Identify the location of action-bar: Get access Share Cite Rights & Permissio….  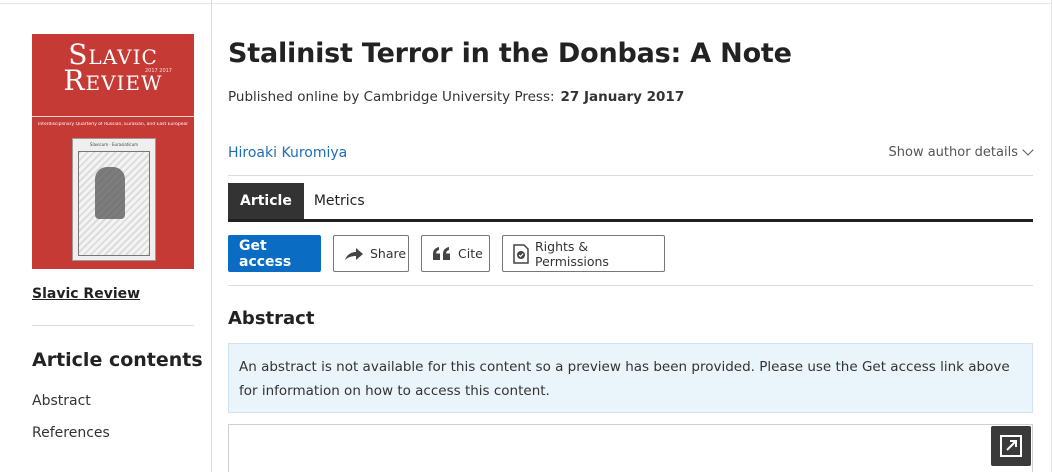
(446, 253).